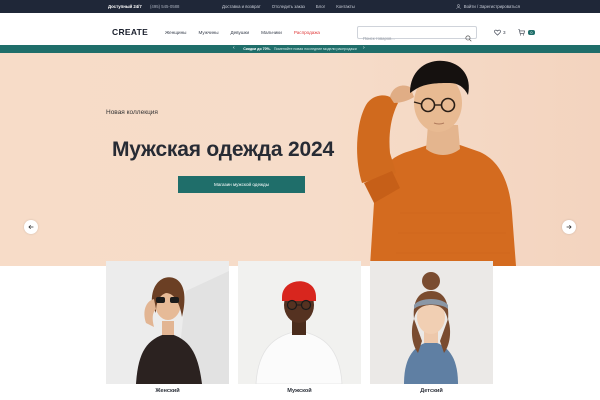  I want to click on arrow-left-icon, so click(31, 227).